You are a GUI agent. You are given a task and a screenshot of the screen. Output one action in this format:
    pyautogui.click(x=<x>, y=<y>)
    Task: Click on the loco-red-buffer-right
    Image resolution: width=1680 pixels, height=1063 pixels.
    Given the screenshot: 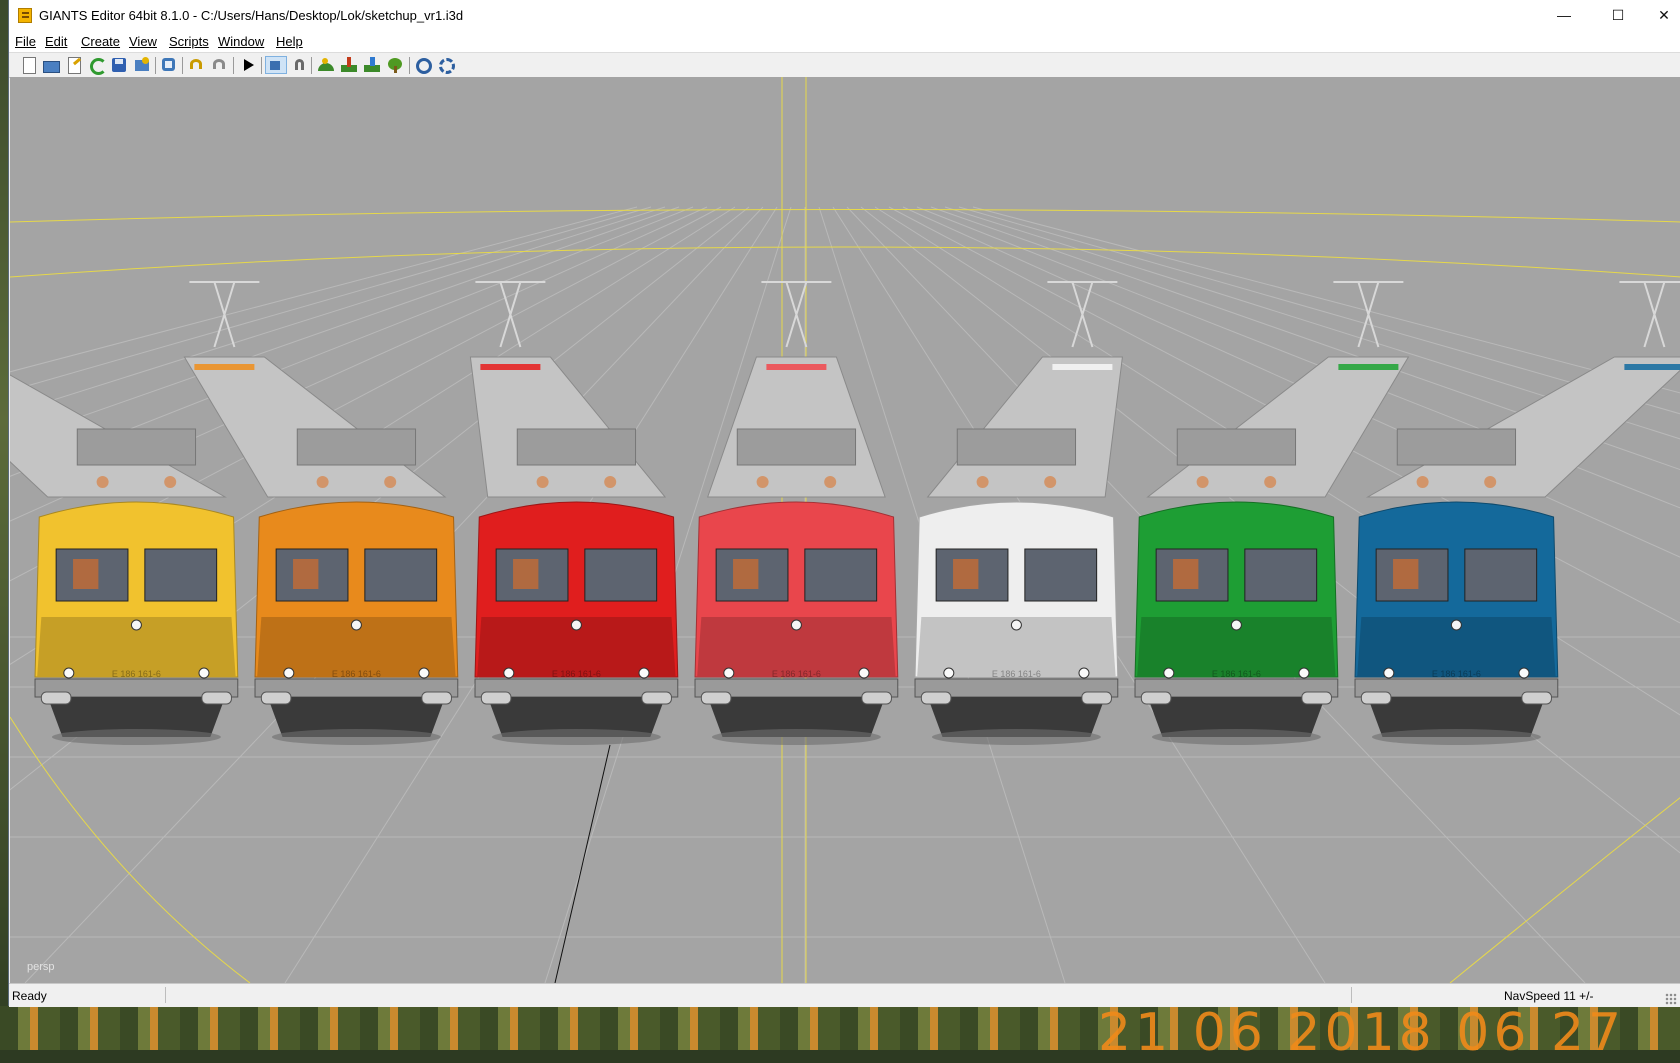 What is the action you would take?
    pyautogui.click(x=656, y=698)
    